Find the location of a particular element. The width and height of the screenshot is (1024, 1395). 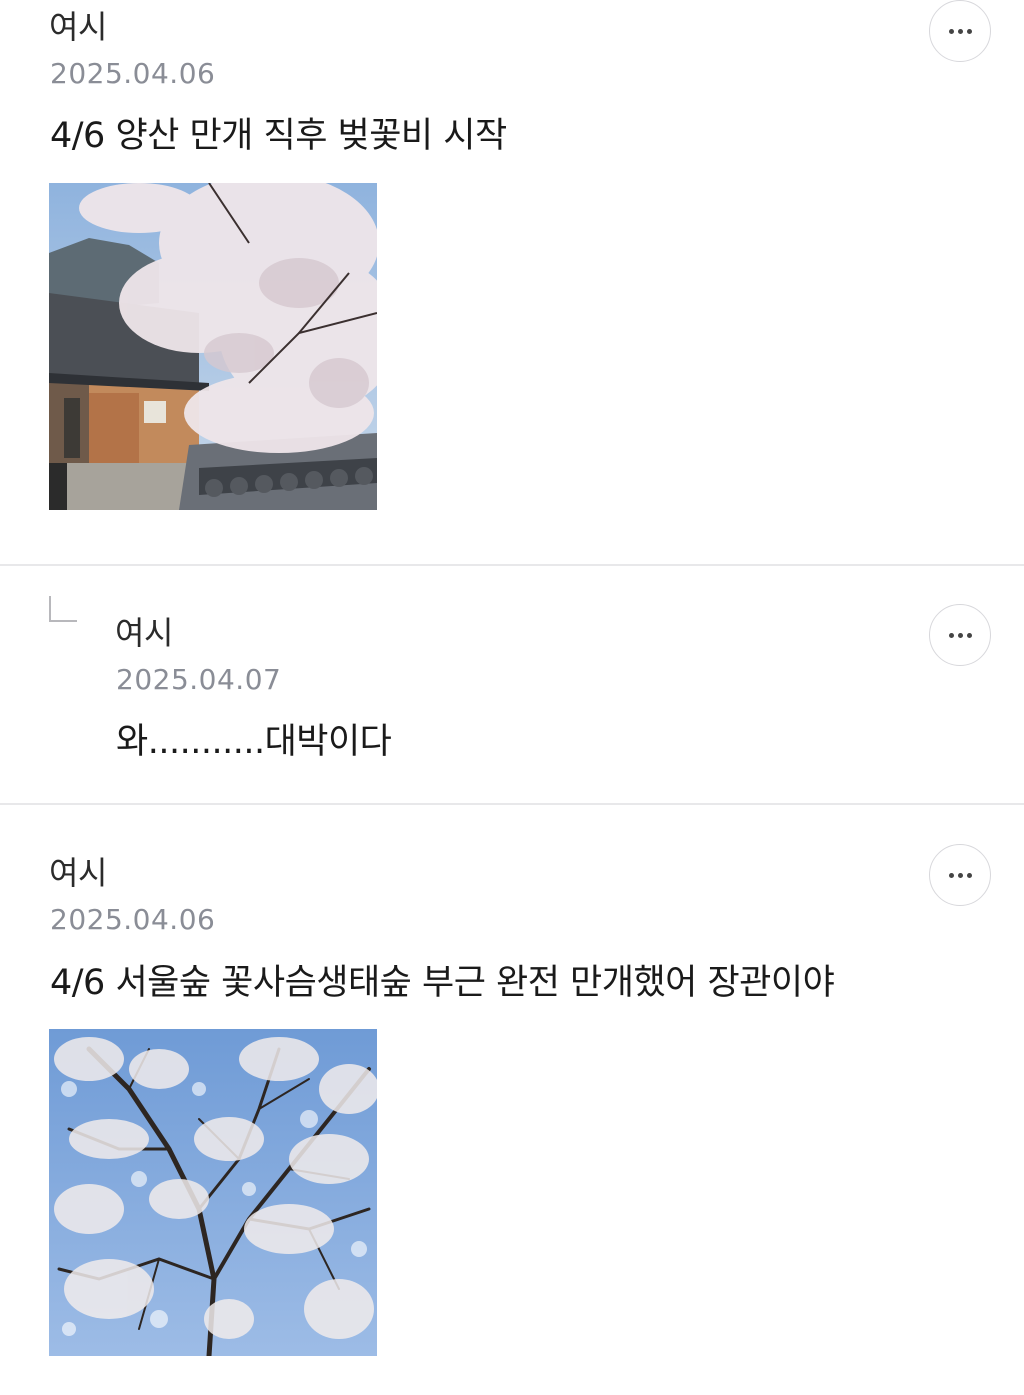

comment-text: 와...........대박이다 is located at coordinates (254, 742).